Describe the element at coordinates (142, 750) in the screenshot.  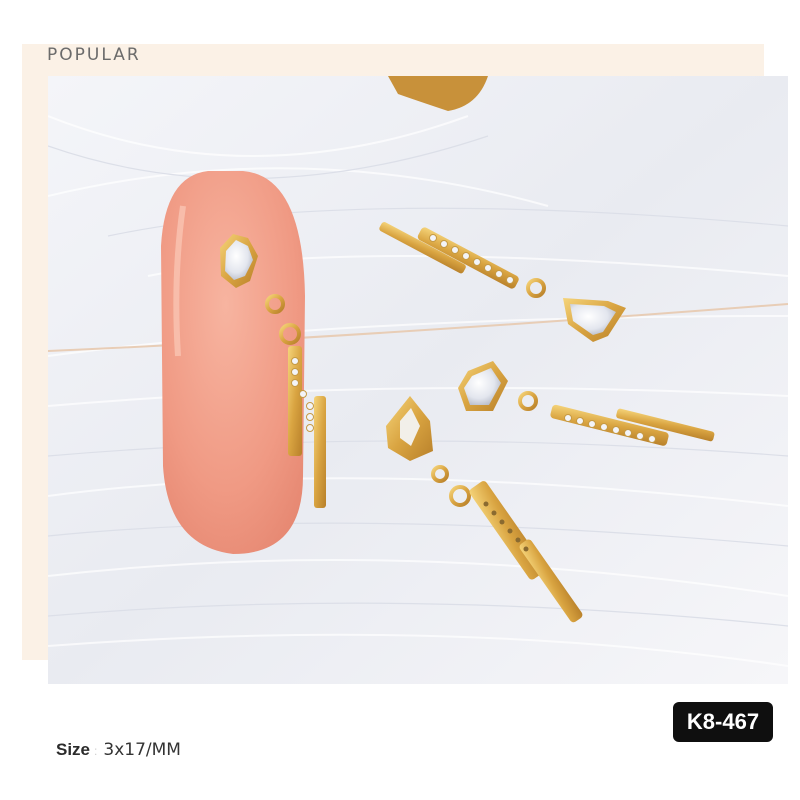
I see `size-value: 3x17/MM` at that location.